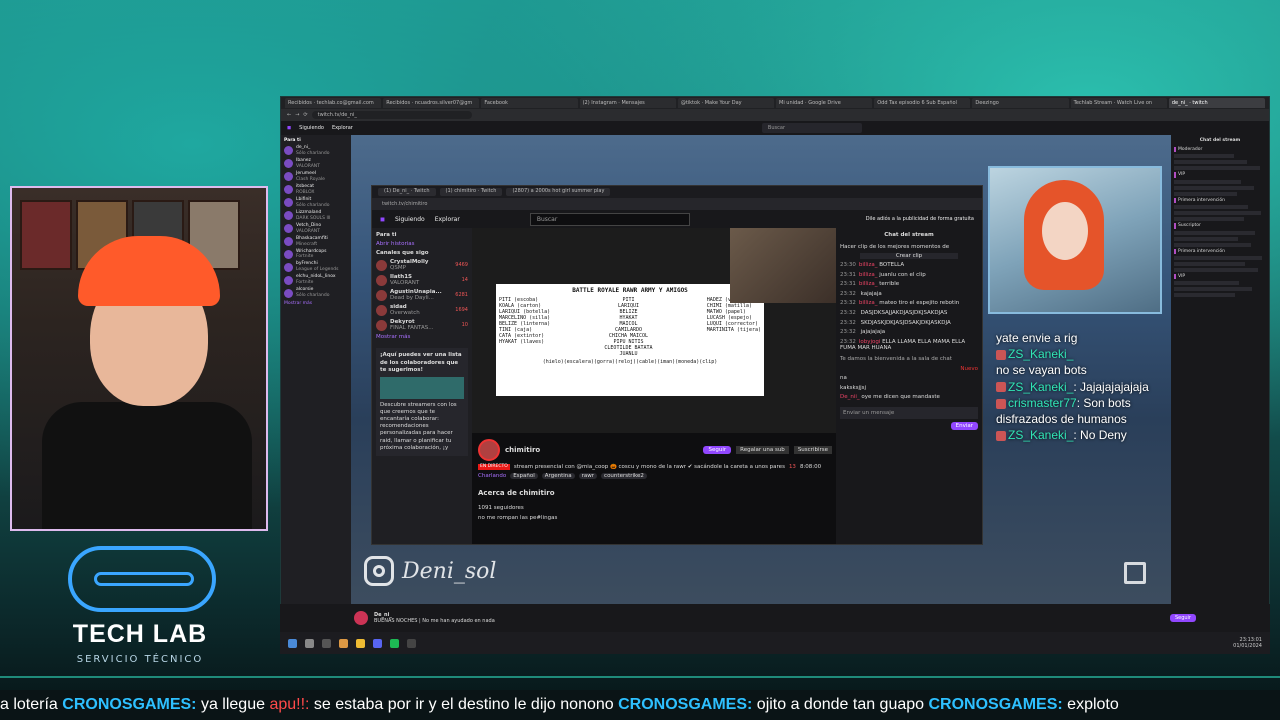 This screenshot has height=720, width=1280. I want to click on chat-timestamp: 23:32, so click(848, 303).